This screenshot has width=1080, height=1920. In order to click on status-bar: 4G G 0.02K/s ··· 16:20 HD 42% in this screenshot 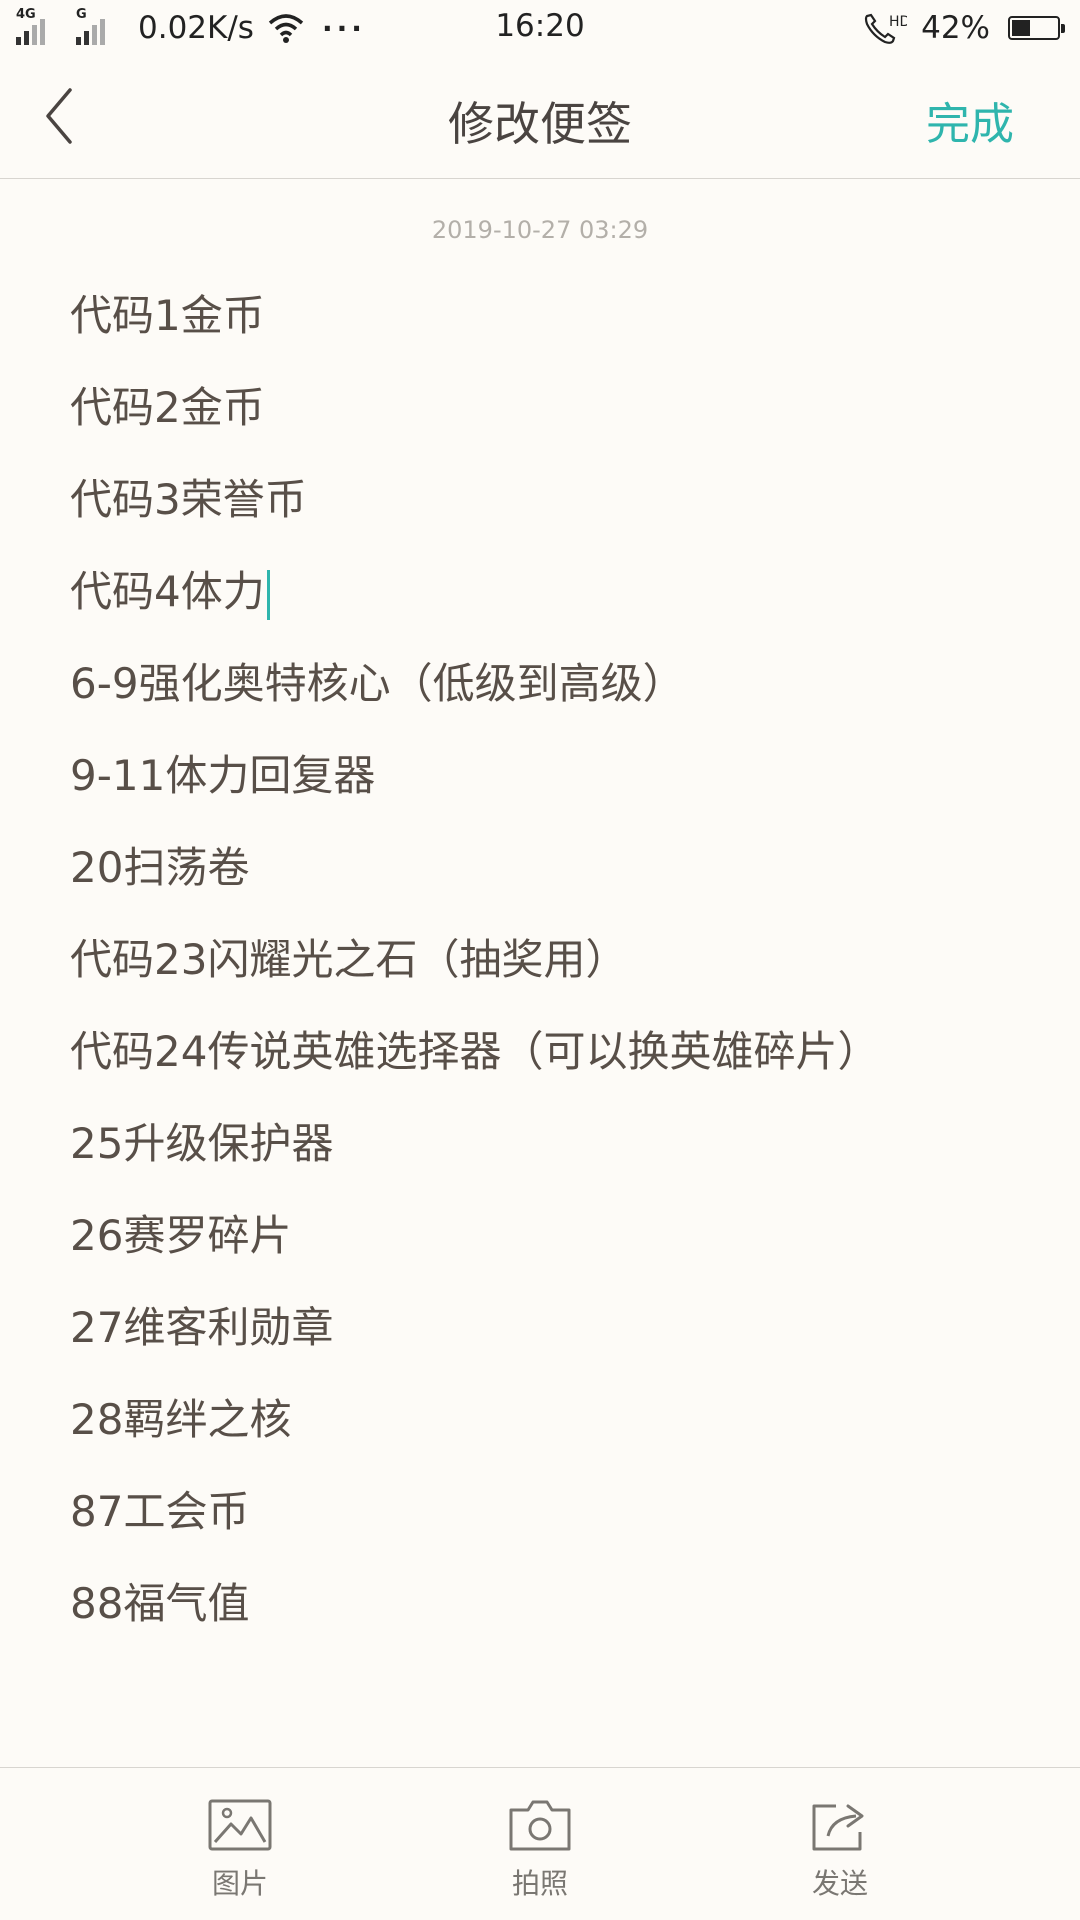, I will do `click(540, 29)`.